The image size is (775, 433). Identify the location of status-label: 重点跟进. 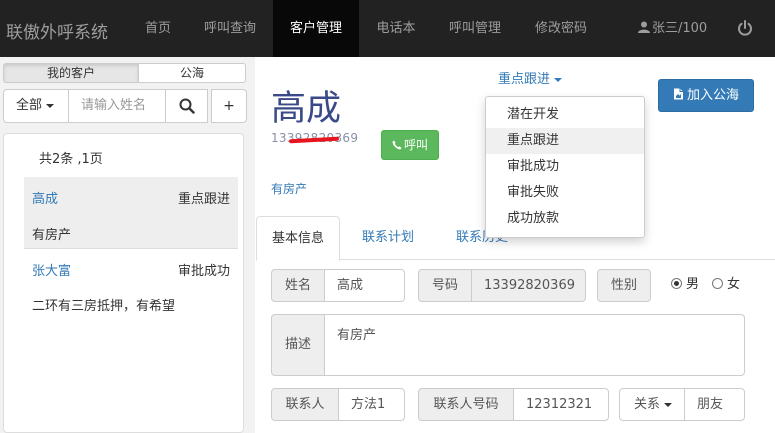
(524, 79).